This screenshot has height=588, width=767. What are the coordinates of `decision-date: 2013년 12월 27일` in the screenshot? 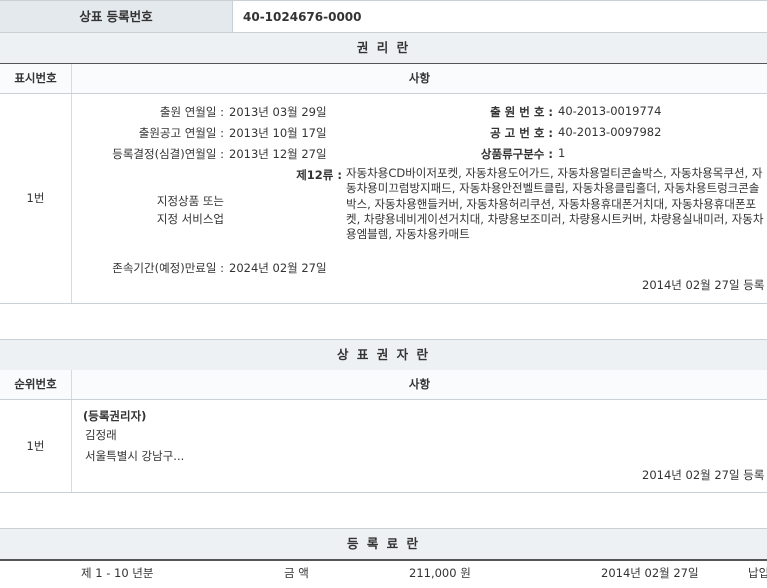 It's located at (278, 154).